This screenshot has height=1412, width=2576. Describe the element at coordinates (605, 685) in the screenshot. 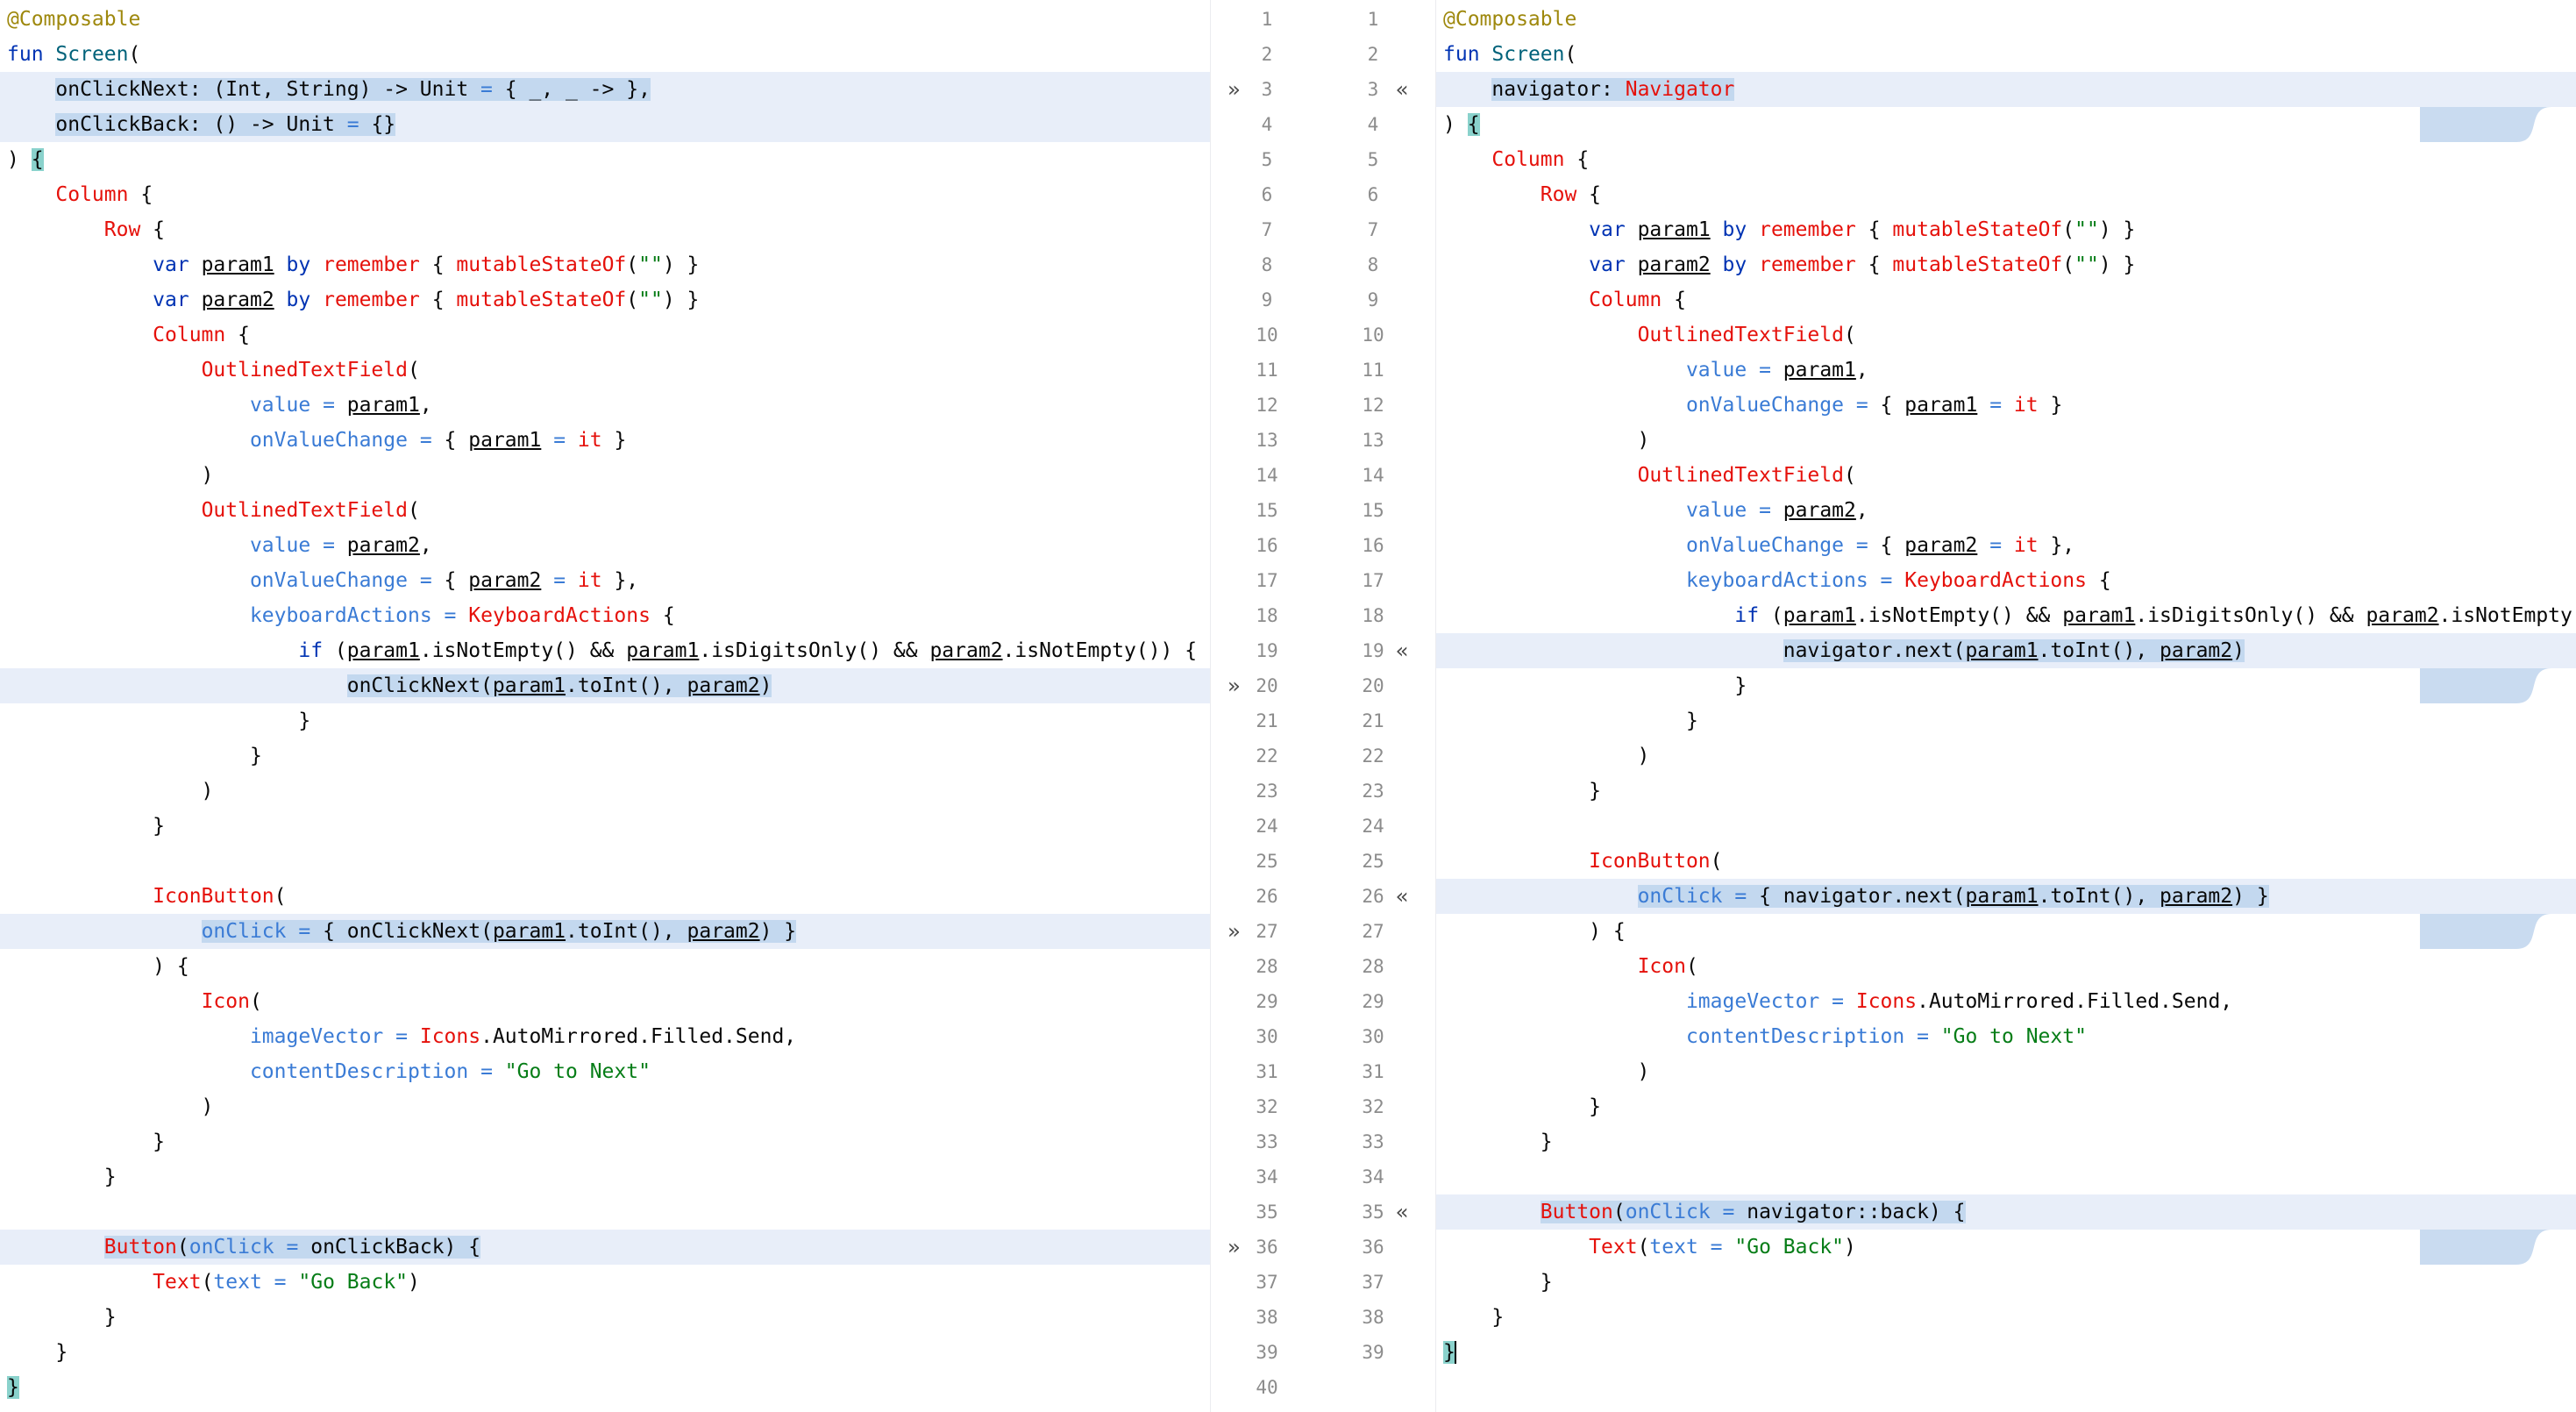

I see `left-code-line: onClickNext(param1.toInt(), param2)` at that location.